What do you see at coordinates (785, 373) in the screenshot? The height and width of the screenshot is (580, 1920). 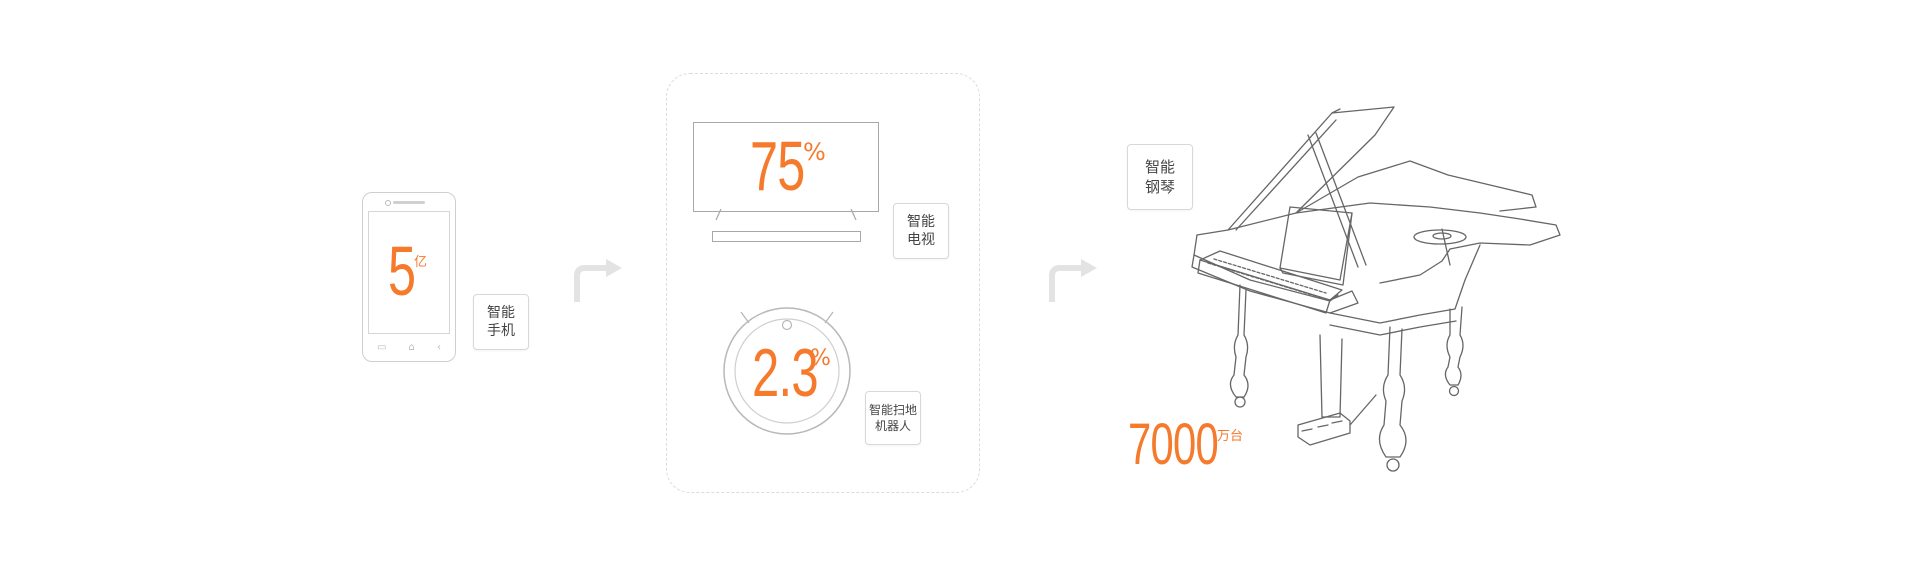 I see `robot-percent-value: 2.3` at bounding box center [785, 373].